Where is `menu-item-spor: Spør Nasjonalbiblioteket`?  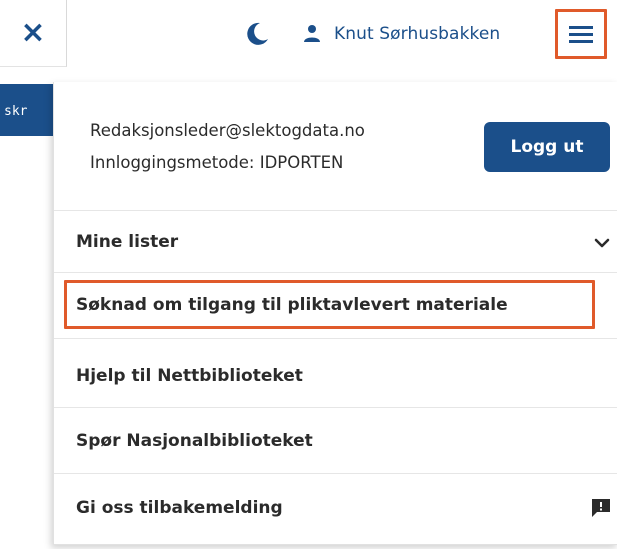 menu-item-spor: Spør Nasjonalbiblioteket is located at coordinates (340, 441).